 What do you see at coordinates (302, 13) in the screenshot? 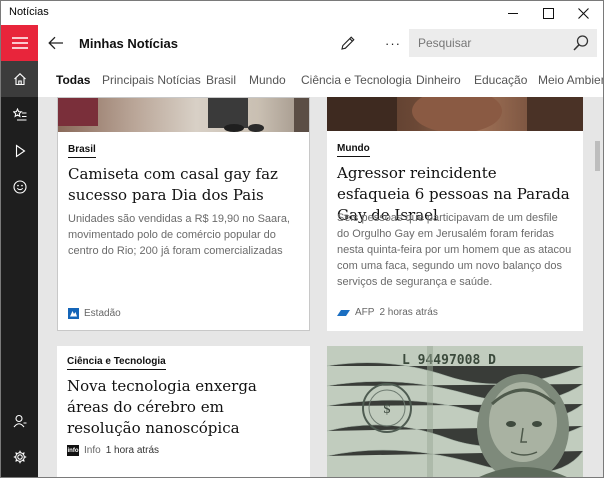
I see `title-bar: Notícias` at bounding box center [302, 13].